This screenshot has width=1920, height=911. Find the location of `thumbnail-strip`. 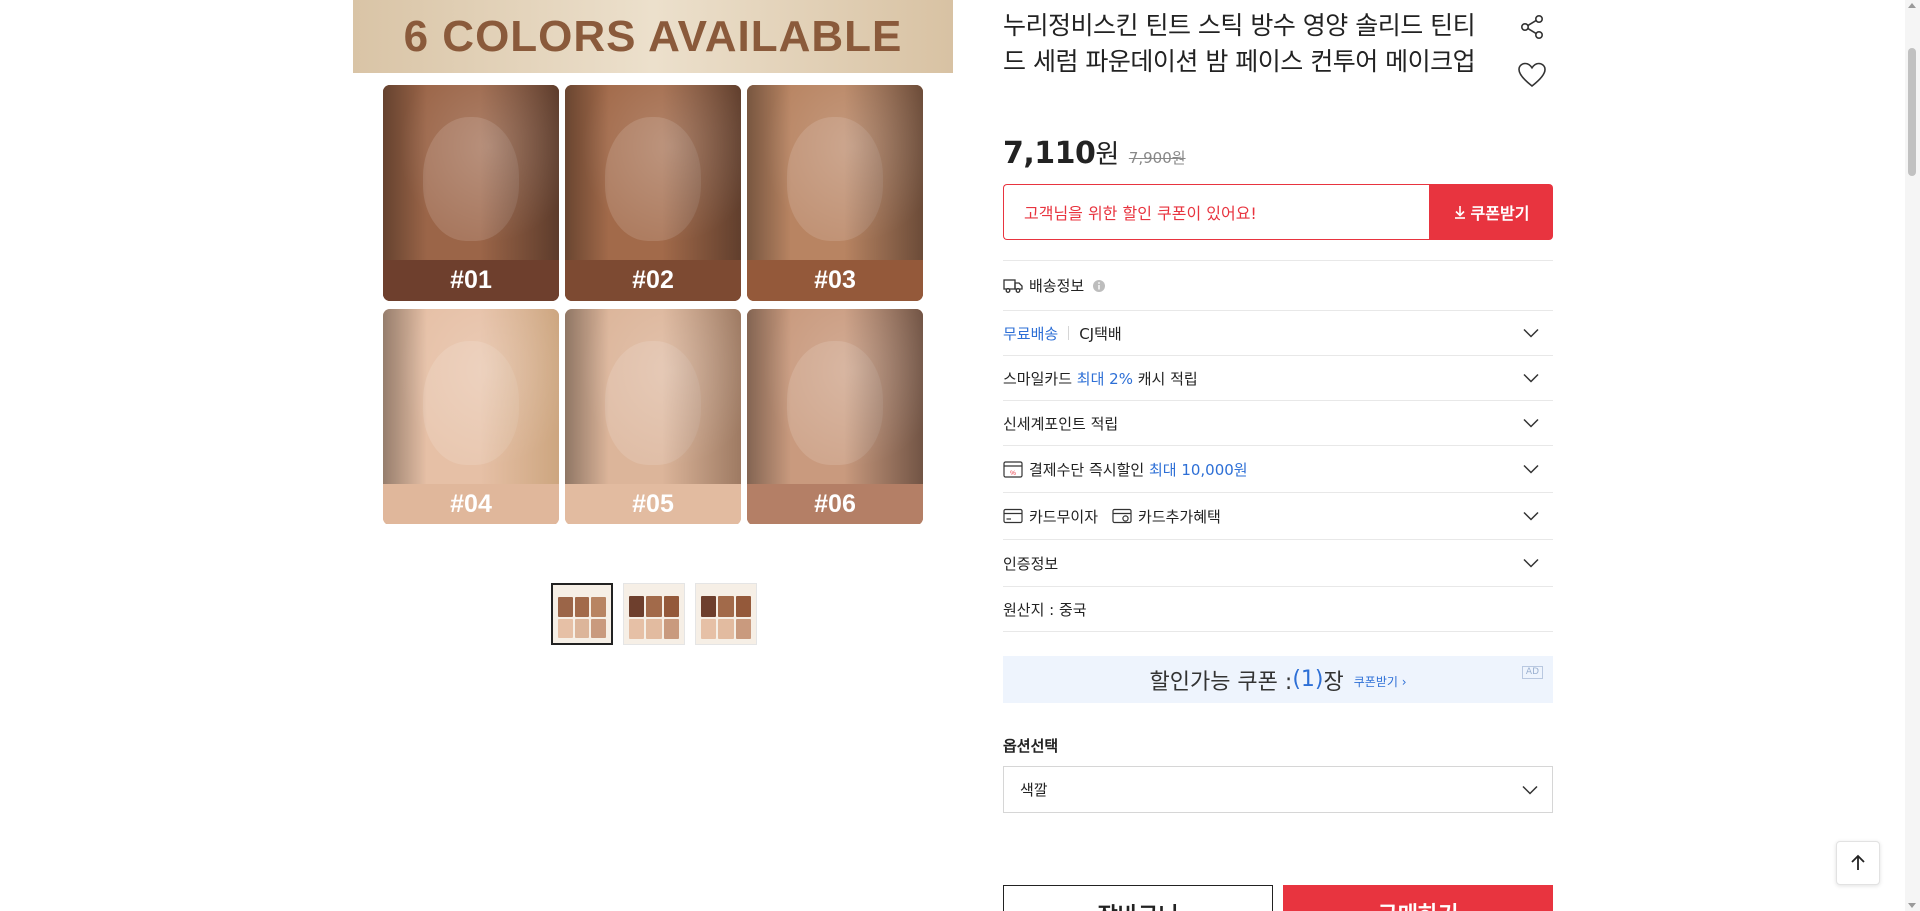

thumbnail-strip is located at coordinates (654, 614).